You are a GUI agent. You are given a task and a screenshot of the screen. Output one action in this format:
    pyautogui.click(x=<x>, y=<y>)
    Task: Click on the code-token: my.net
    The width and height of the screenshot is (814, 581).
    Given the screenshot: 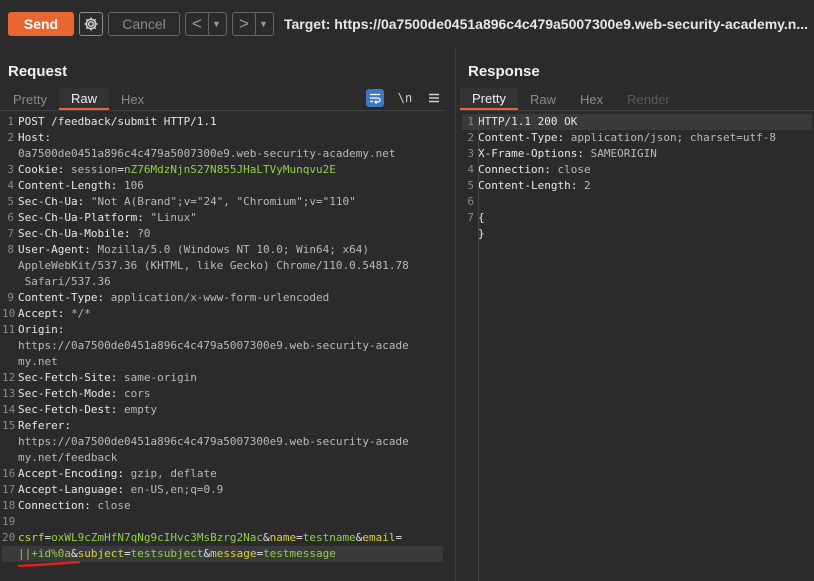 What is the action you would take?
    pyautogui.click(x=38, y=361)
    